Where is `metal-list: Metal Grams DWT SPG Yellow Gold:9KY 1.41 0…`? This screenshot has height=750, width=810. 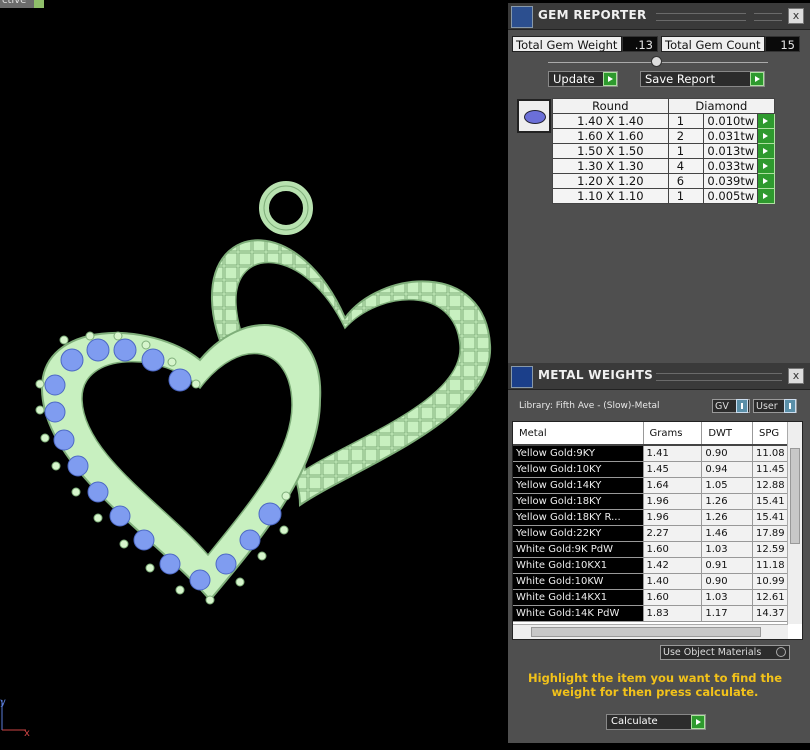
metal-list: Metal Grams DWT SPG Yellow Gold:9KY 1.41 0… is located at coordinates (657, 530).